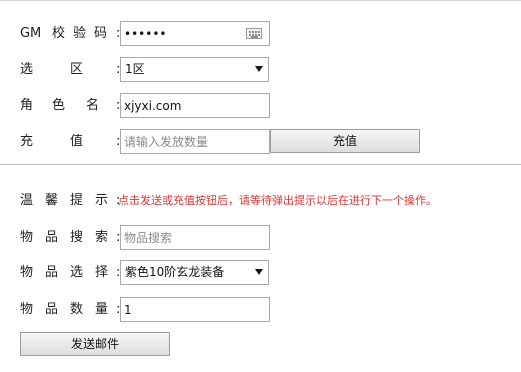 Image resolution: width=521 pixels, height=372 pixels. I want to click on item-quantity-input, so click(195, 309).